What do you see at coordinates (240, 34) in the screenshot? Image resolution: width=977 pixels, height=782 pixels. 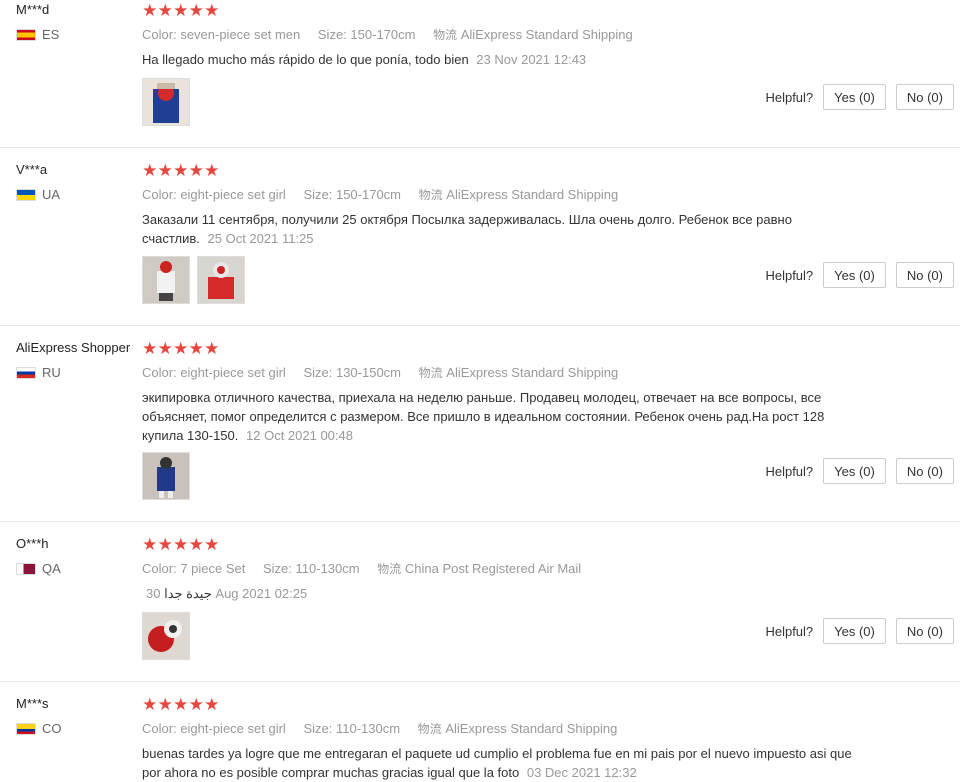 I see `color-value: seven-piece set men` at bounding box center [240, 34].